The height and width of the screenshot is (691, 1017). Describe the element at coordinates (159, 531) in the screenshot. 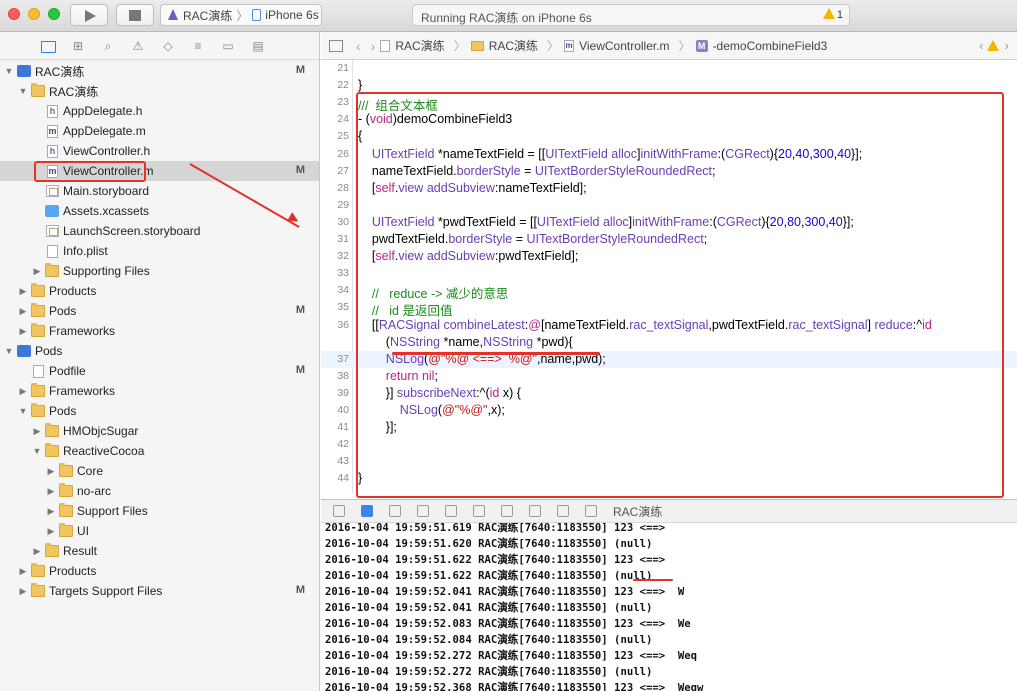

I see `tree-item: ▶ UI` at that location.